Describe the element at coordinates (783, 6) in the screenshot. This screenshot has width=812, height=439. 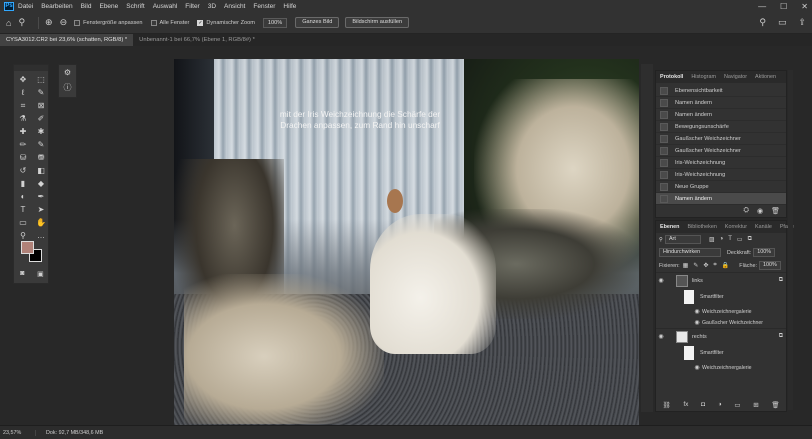
I see `maximize-button: ☐` at that location.